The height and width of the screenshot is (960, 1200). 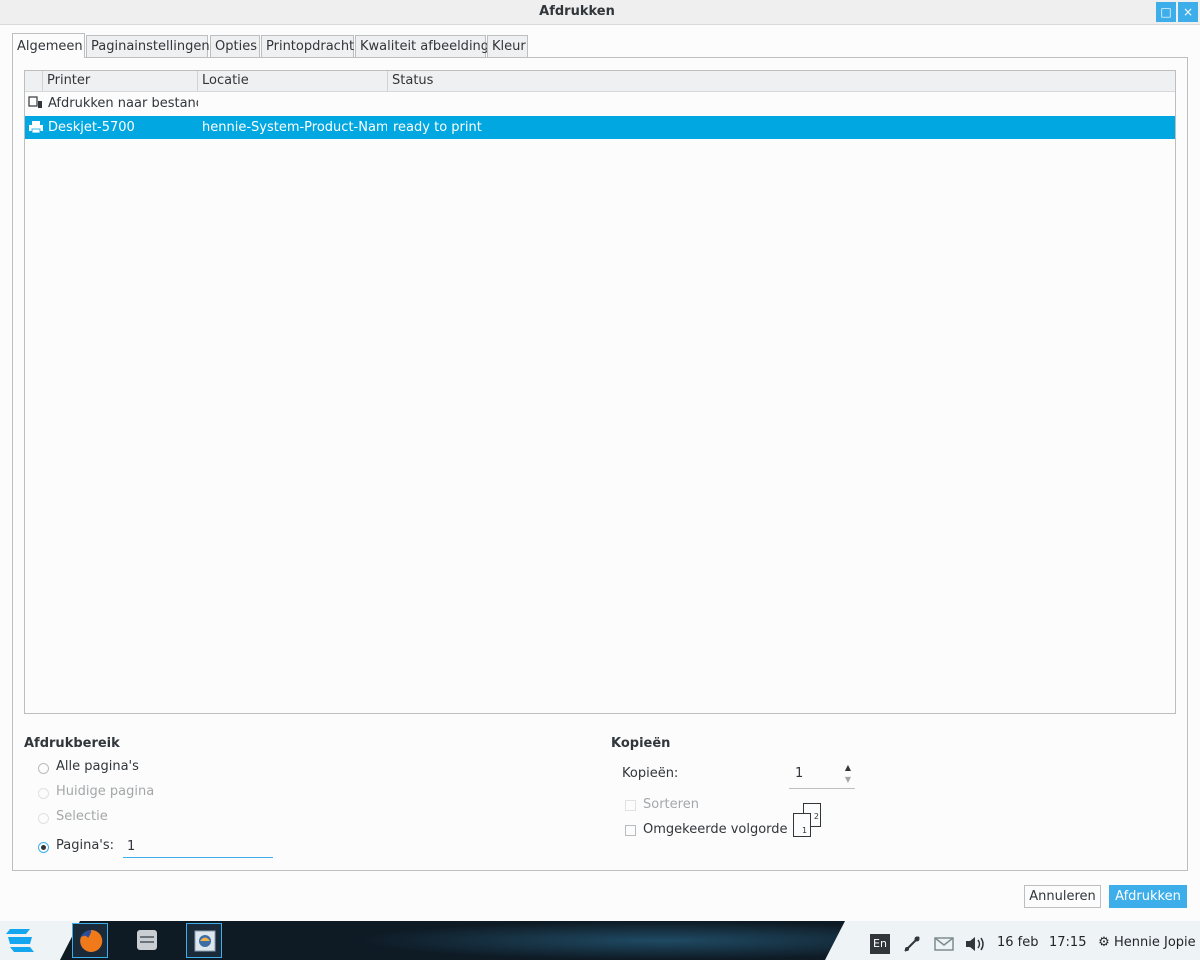 I want to click on printer-list-header: Printer Locatie Status, so click(x=600, y=81).